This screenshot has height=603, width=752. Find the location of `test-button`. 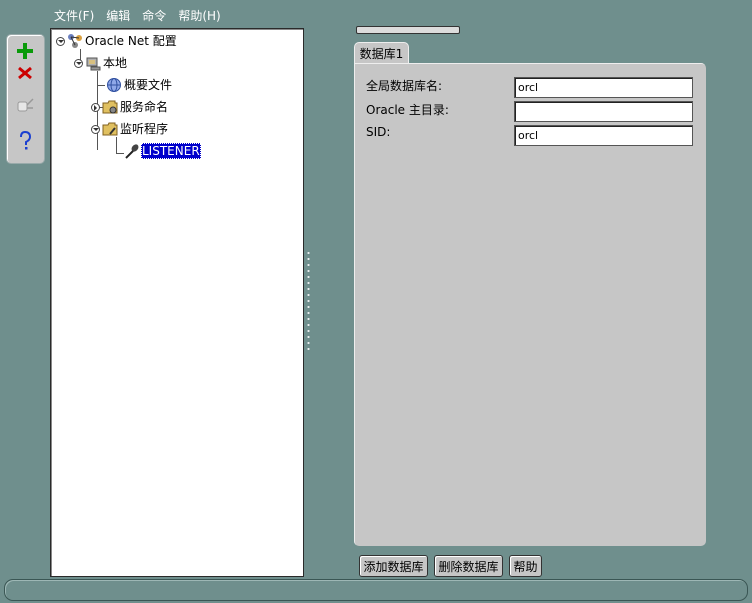

test-button is located at coordinates (25, 105).